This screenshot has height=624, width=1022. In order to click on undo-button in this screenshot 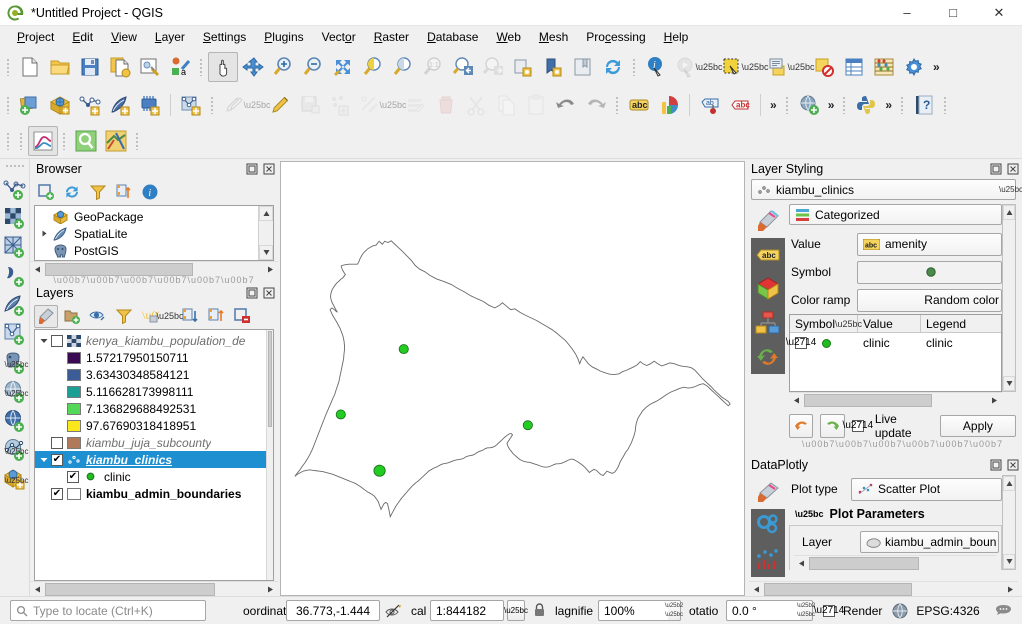, I will do `click(801, 426)`.